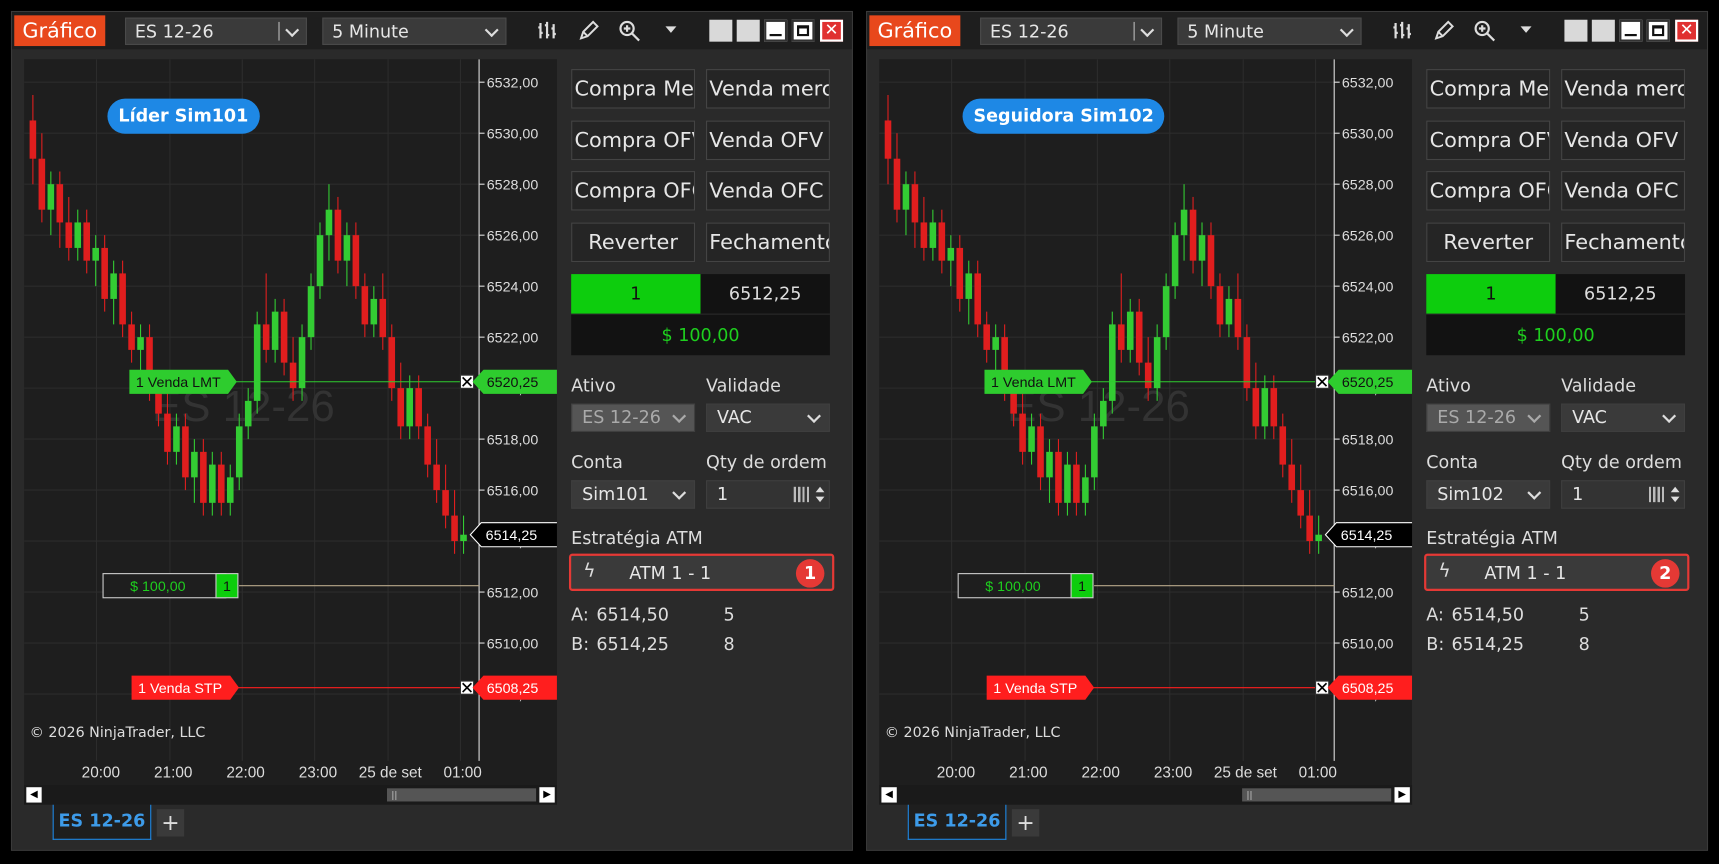  What do you see at coordinates (1488, 494) in the screenshot?
I see `account-select: Sim102` at bounding box center [1488, 494].